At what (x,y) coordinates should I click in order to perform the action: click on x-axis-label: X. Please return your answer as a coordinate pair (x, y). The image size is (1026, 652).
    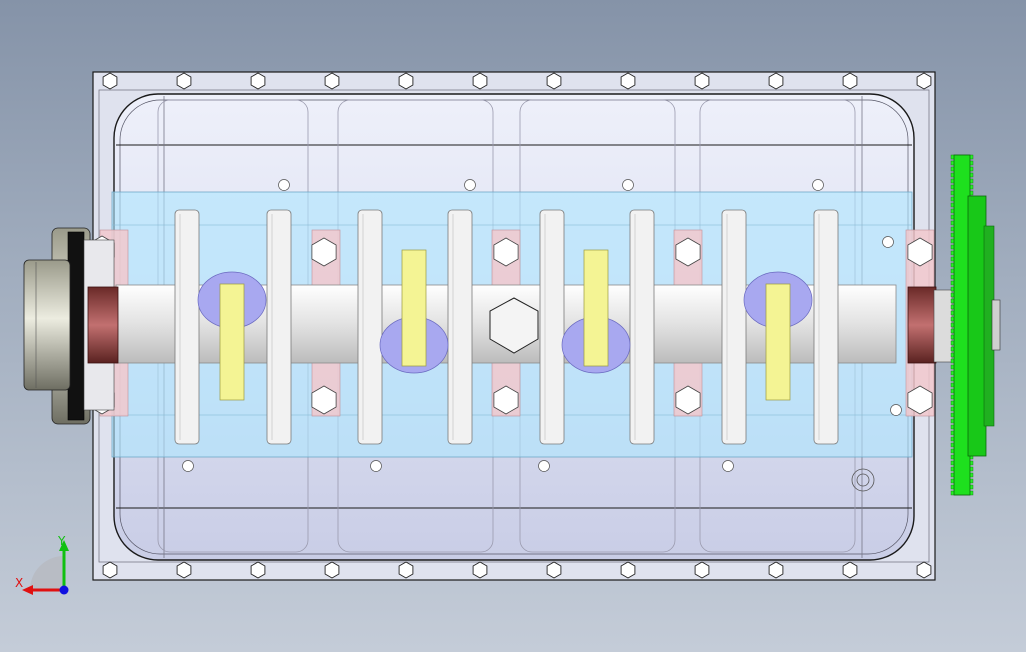
    Looking at the image, I should click on (19, 583).